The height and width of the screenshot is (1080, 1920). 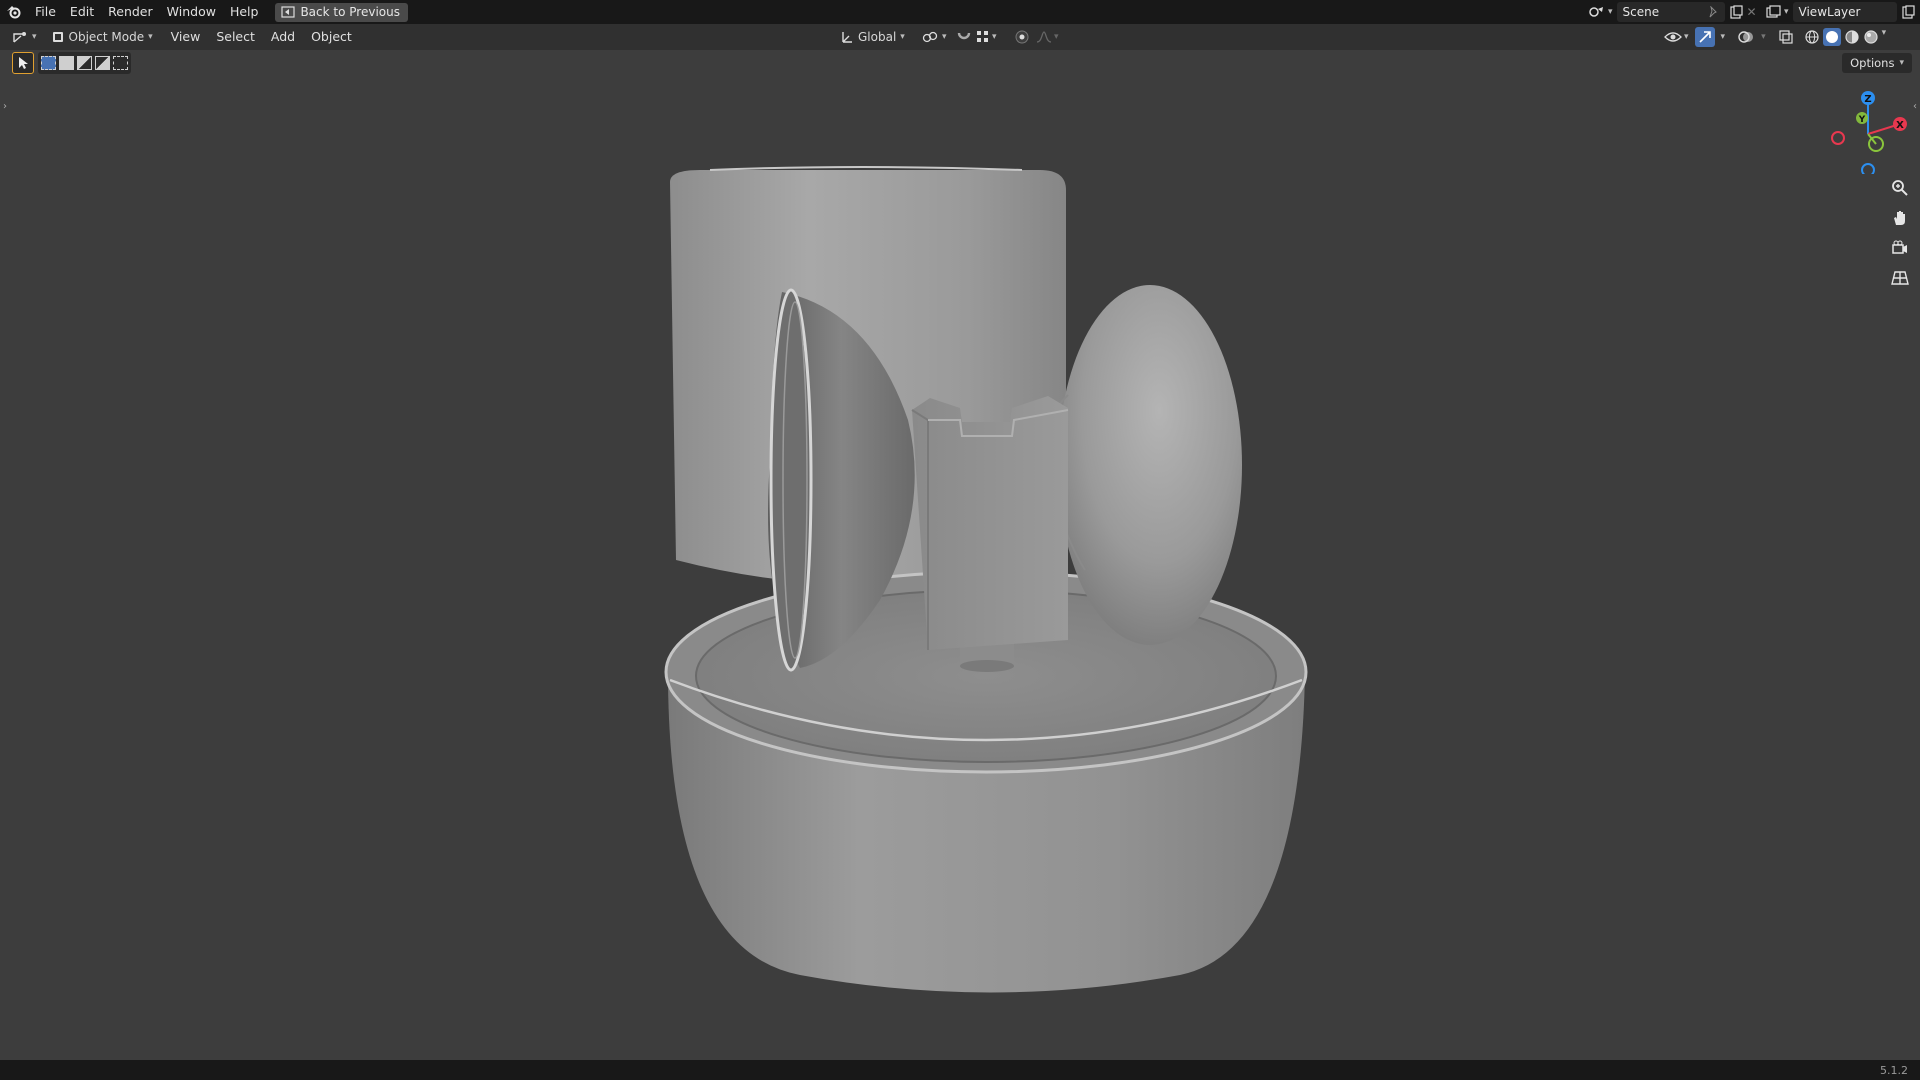 What do you see at coordinates (331, 37) in the screenshot?
I see `menu-object: Object` at bounding box center [331, 37].